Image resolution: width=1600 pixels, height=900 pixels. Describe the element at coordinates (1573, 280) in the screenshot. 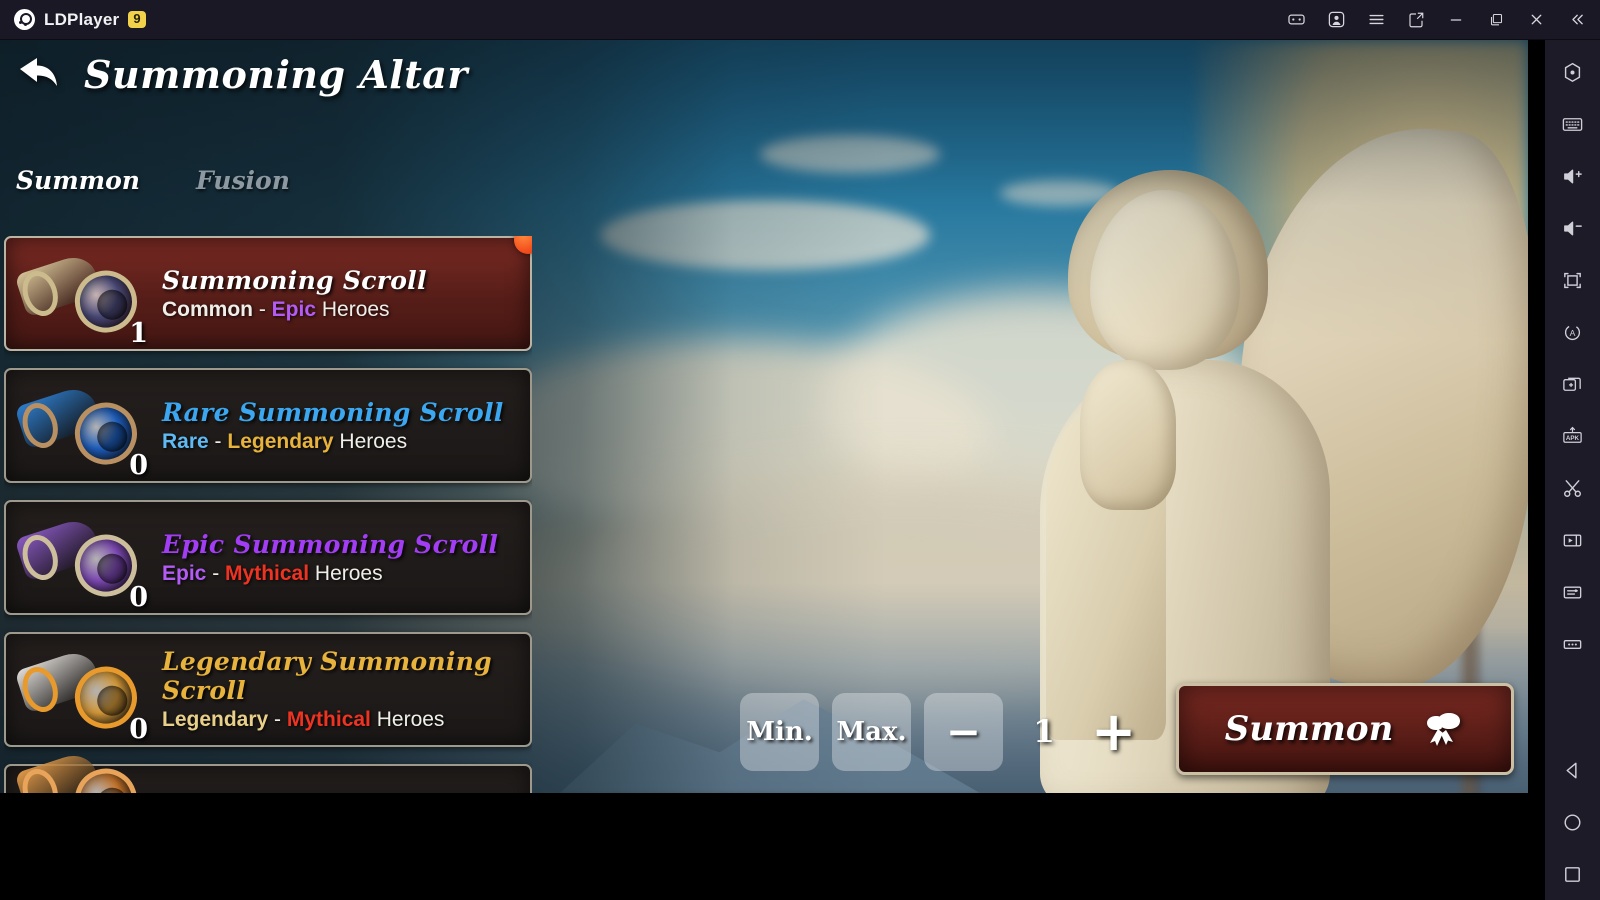

I see `fullscreen-icon` at that location.